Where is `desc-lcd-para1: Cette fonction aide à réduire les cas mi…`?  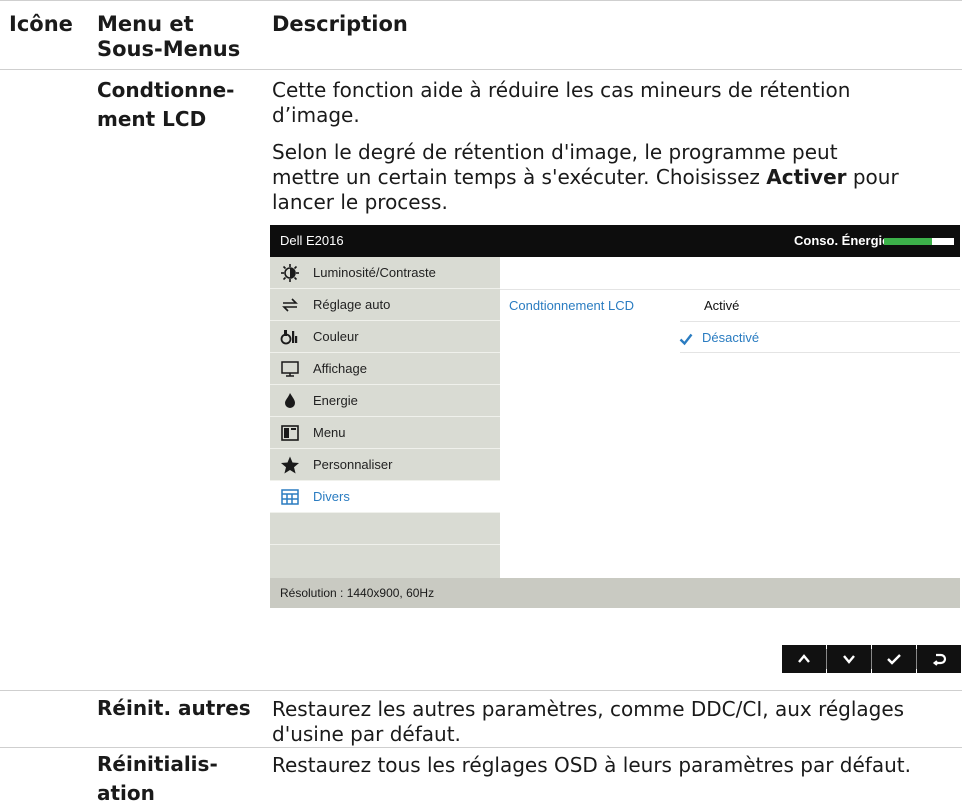
desc-lcd-para1: Cette fonction aide à réduire les cas mi… is located at coordinates (617, 103).